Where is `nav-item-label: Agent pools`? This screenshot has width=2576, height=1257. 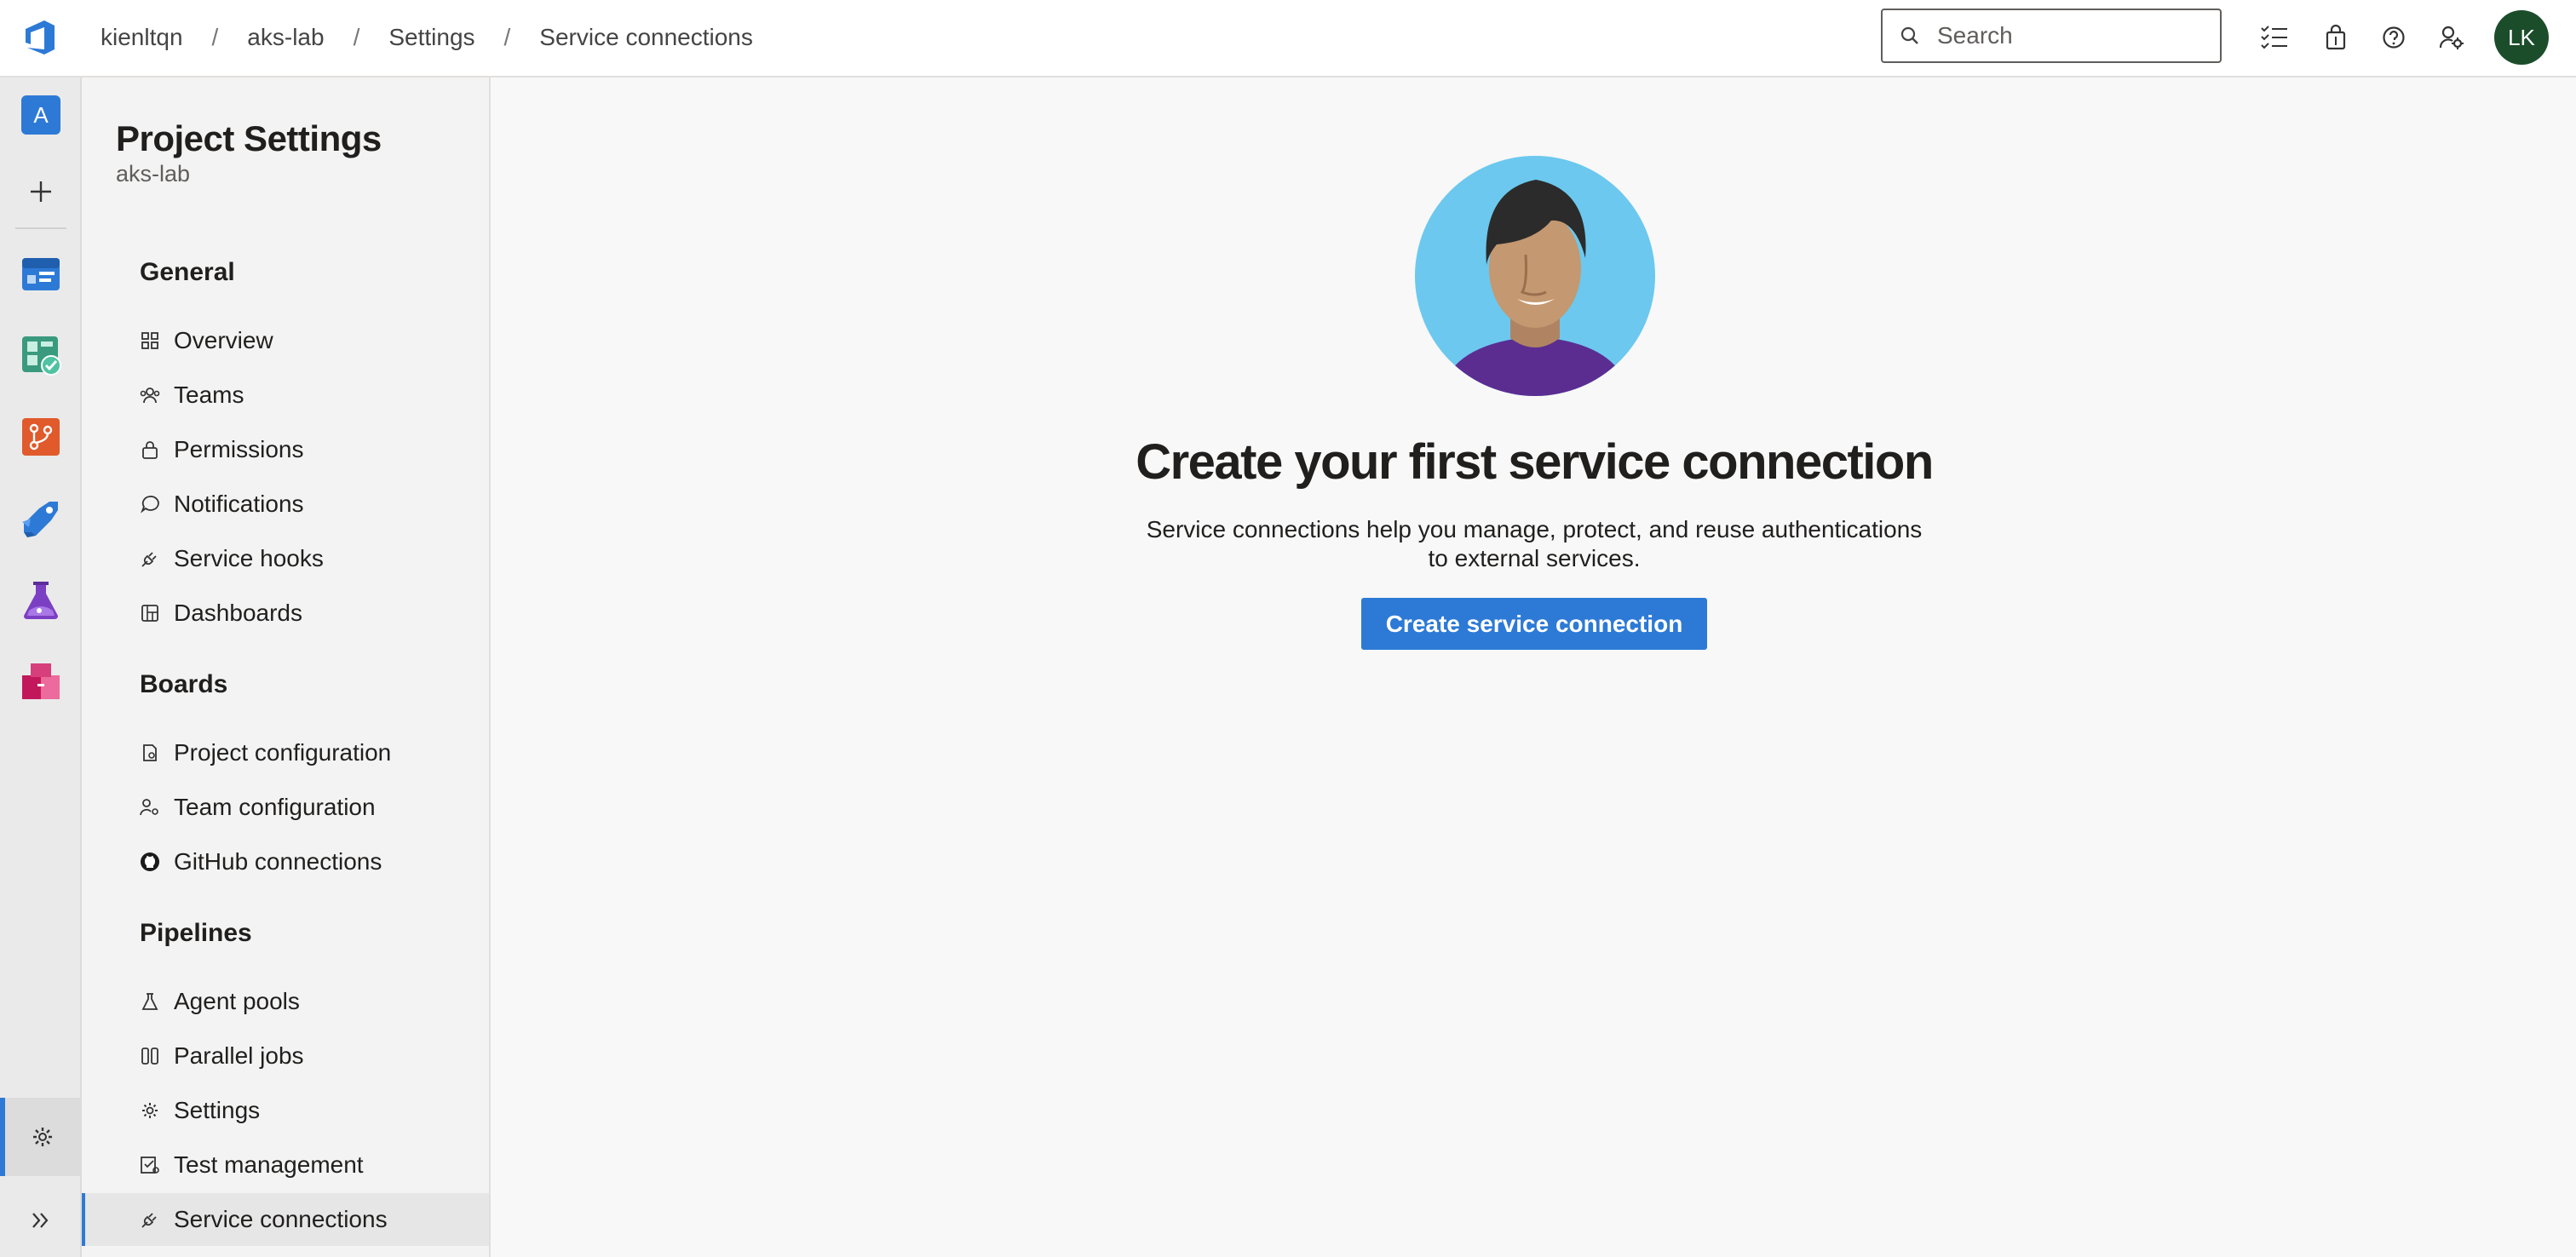 nav-item-label: Agent pools is located at coordinates (237, 1001).